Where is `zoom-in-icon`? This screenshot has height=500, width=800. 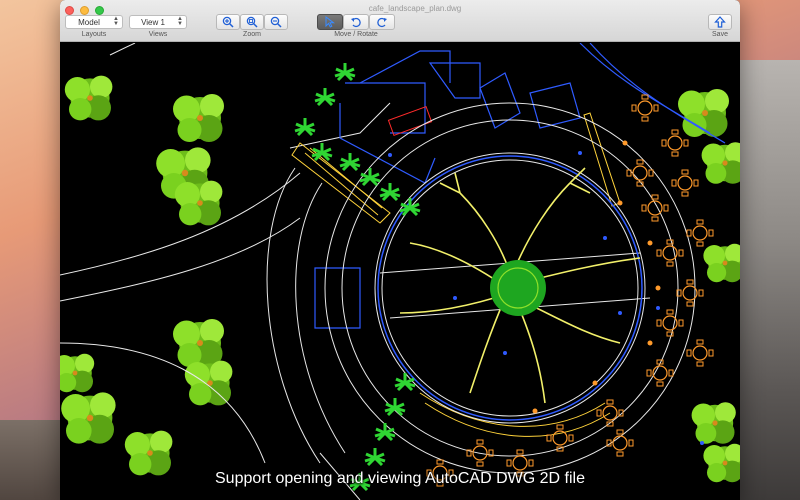
zoom-in-icon is located at coordinates (228, 22).